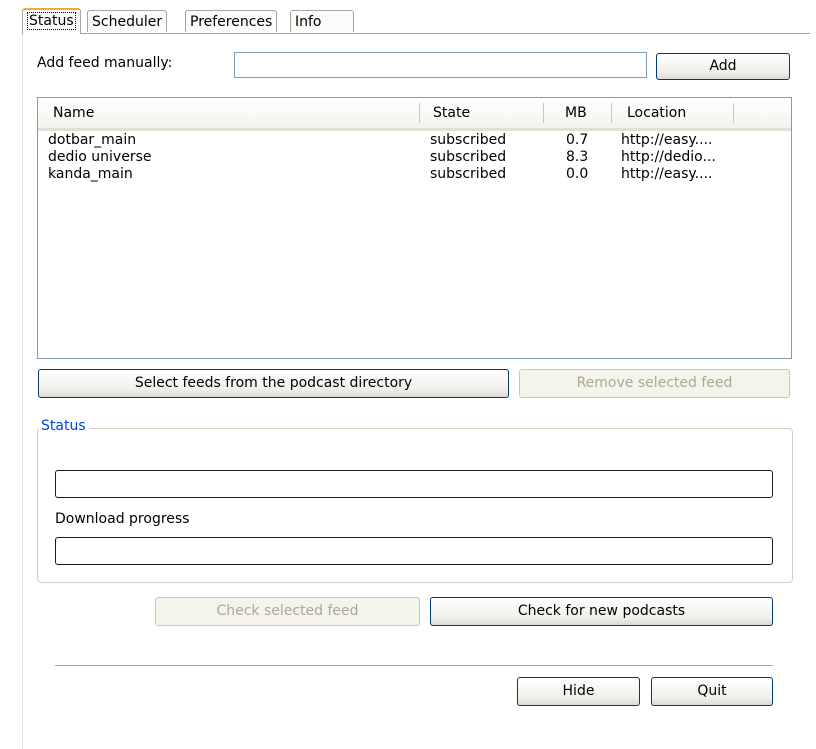  What do you see at coordinates (723, 66) in the screenshot?
I see `add-button: Add` at bounding box center [723, 66].